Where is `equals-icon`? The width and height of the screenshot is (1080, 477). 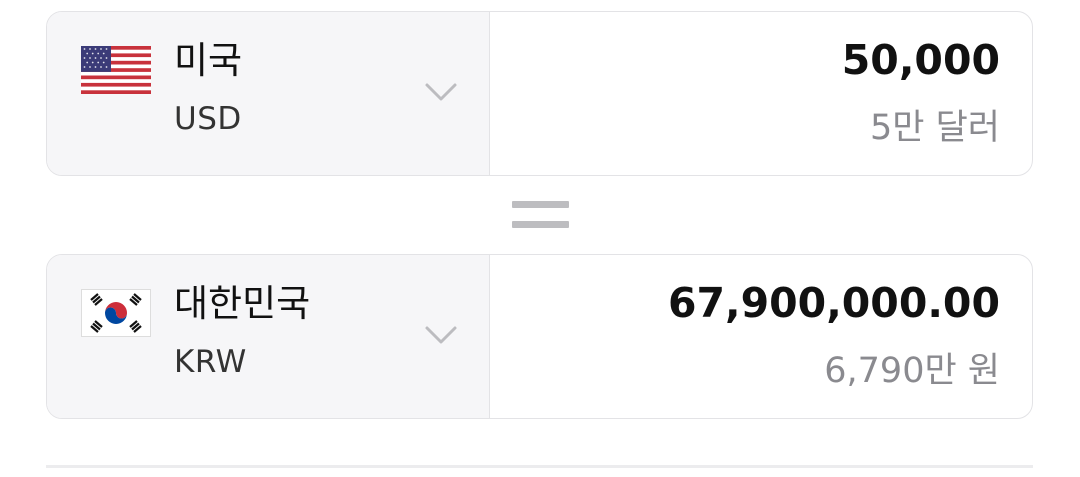 equals-icon is located at coordinates (540, 214).